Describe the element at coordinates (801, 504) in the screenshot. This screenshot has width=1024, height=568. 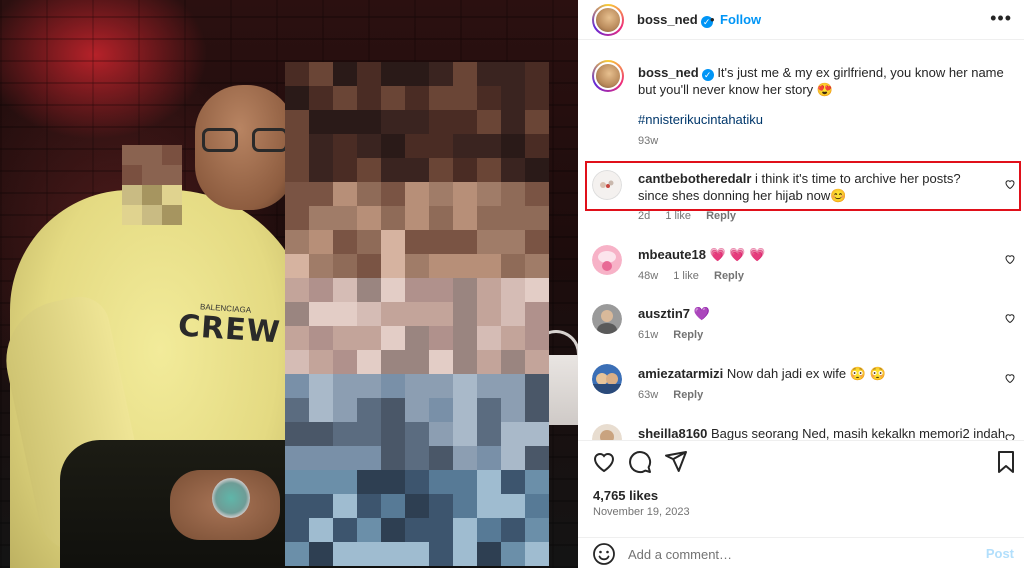
I see `post-actions: 4,765 likes November 19, 2023 Post` at that location.